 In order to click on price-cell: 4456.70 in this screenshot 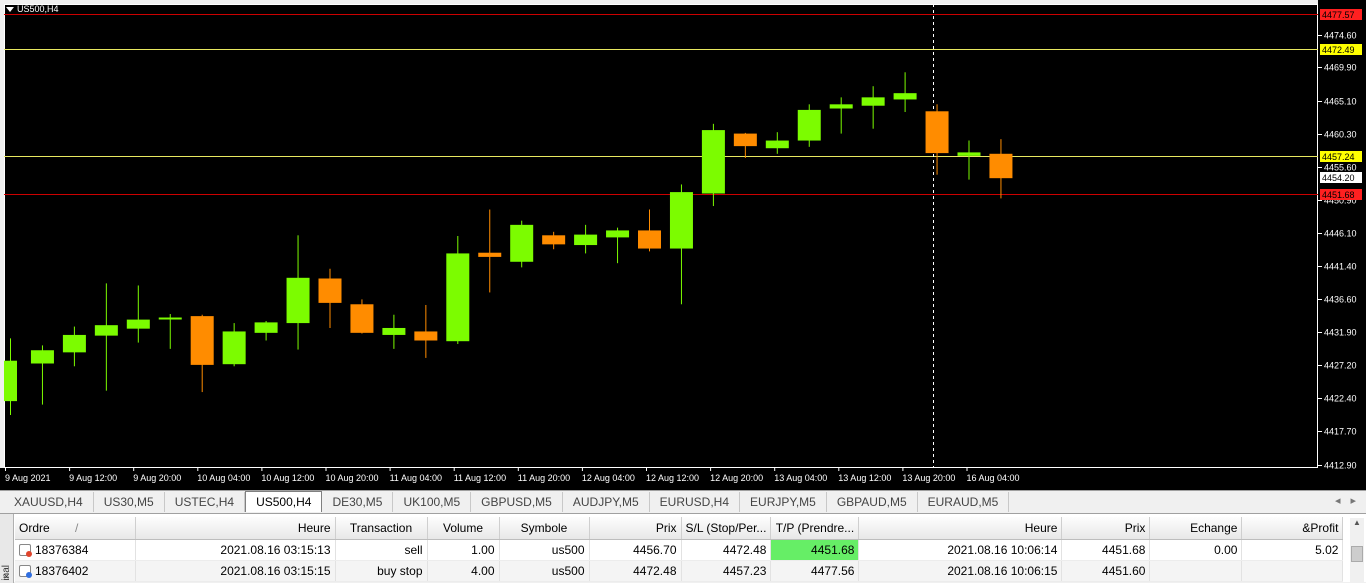, I will do `click(635, 550)`.